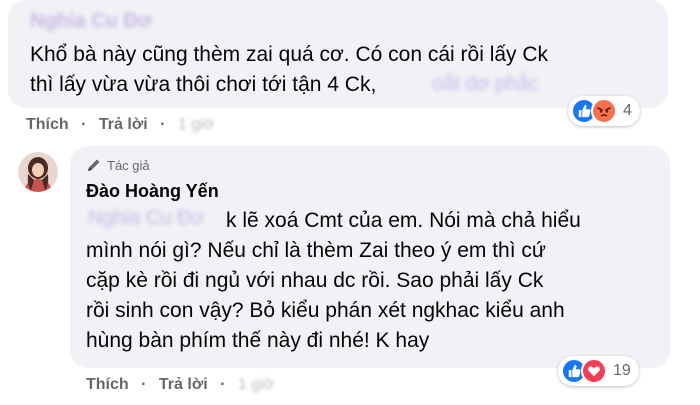 The image size is (700, 405). I want to click on author-badge-label: Tác giả, so click(128, 165).